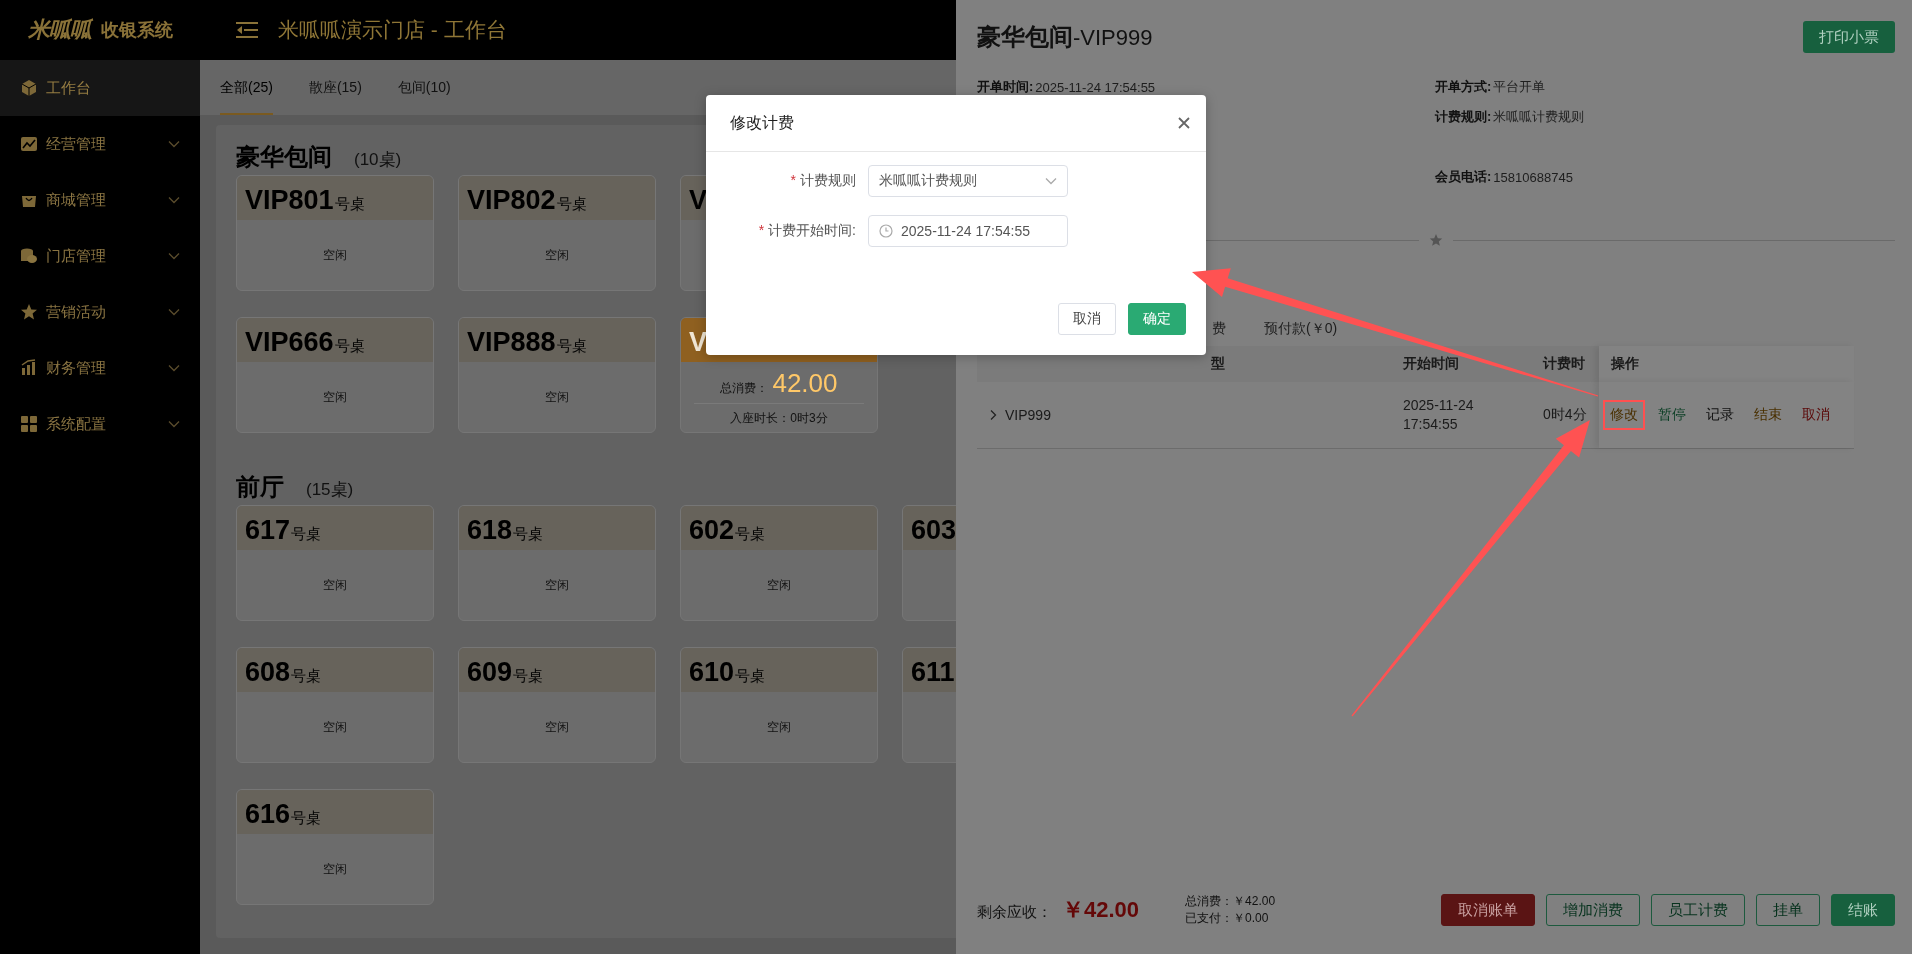 The height and width of the screenshot is (954, 1912). I want to click on sidebar-item: 财务管理, so click(100, 368).